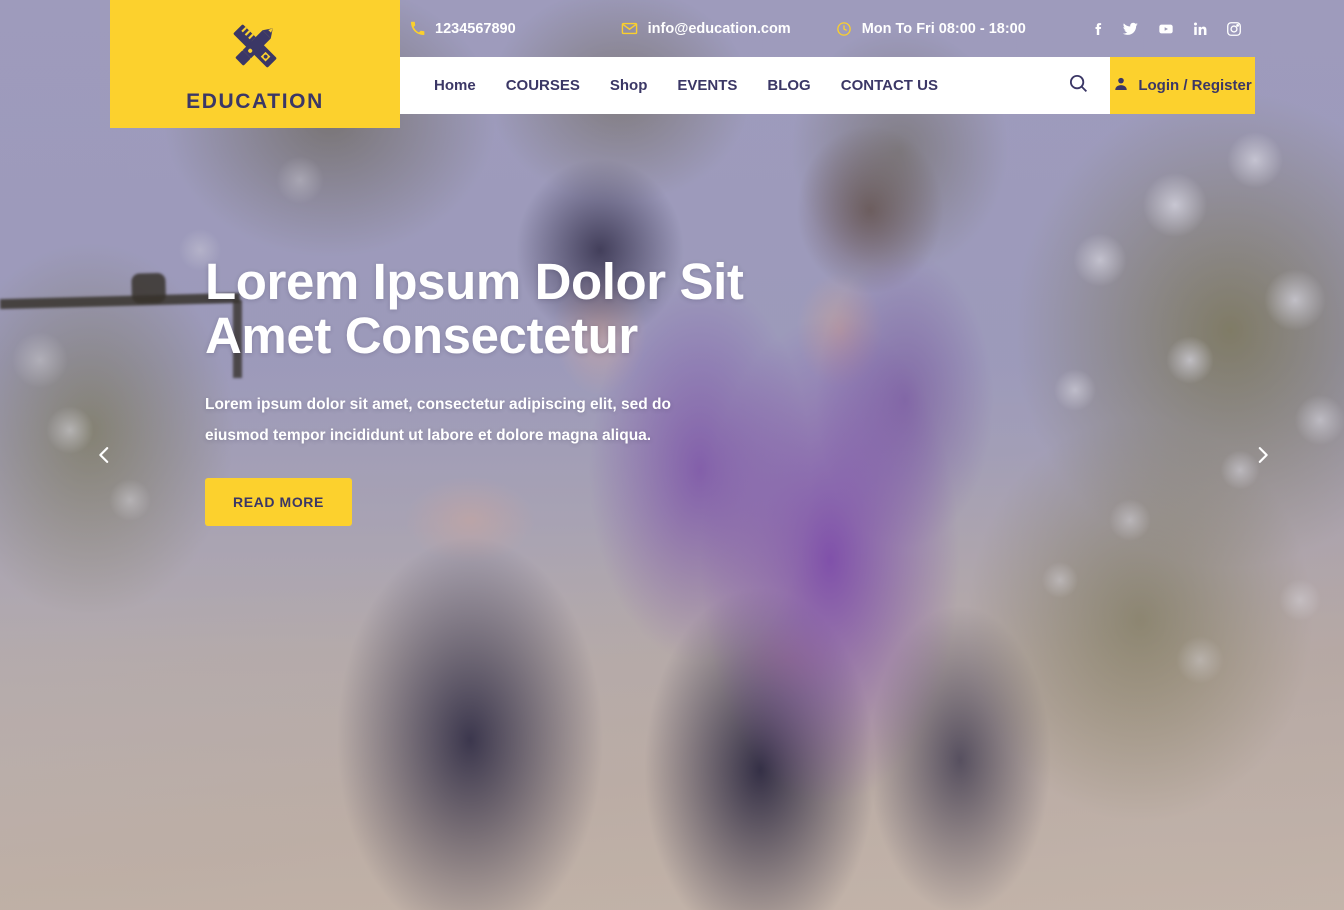 The width and height of the screenshot is (1344, 910). I want to click on nav-item-home: Home, so click(455, 85).